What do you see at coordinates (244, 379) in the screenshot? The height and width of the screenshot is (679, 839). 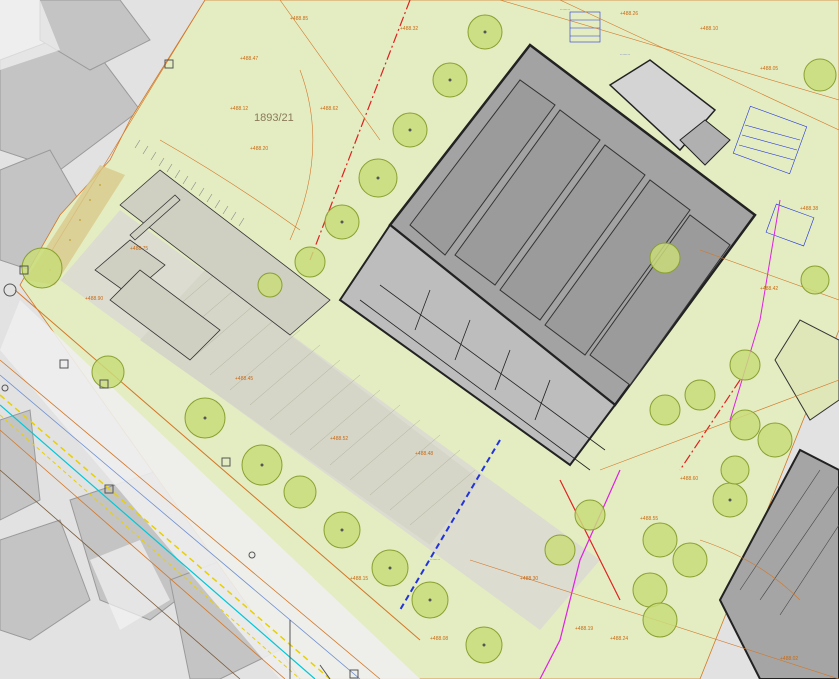 I see `svg-text: +488.45` at bounding box center [244, 379].